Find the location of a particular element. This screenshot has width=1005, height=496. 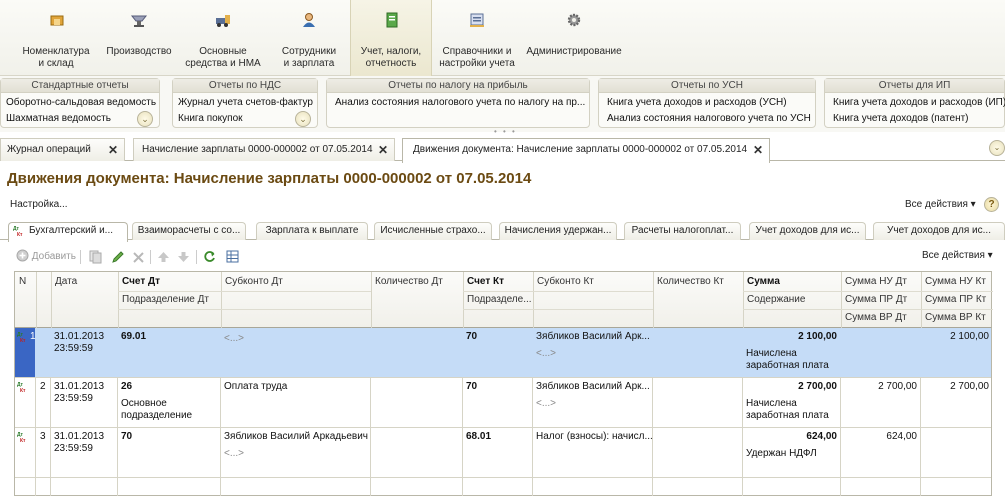

group-title: Отчеты по налогу на прибыль is located at coordinates (458, 86).